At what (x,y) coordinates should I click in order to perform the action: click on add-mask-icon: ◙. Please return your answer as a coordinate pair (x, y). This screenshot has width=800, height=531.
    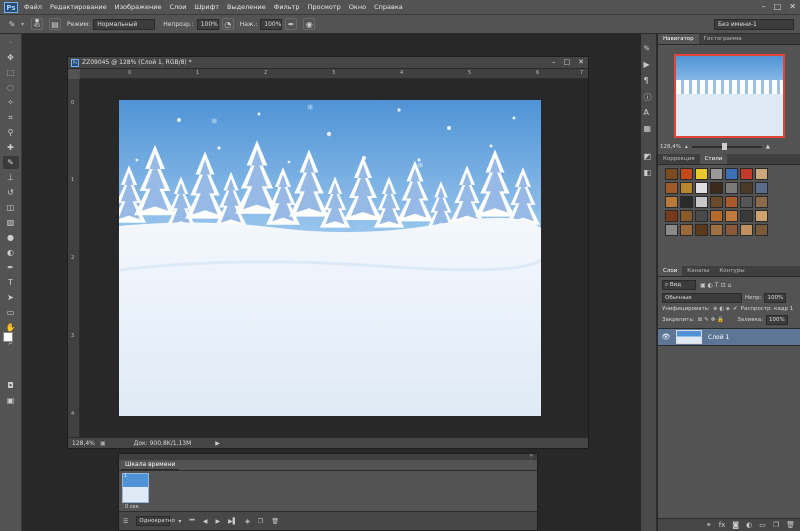
    Looking at the image, I should click on (735, 525).